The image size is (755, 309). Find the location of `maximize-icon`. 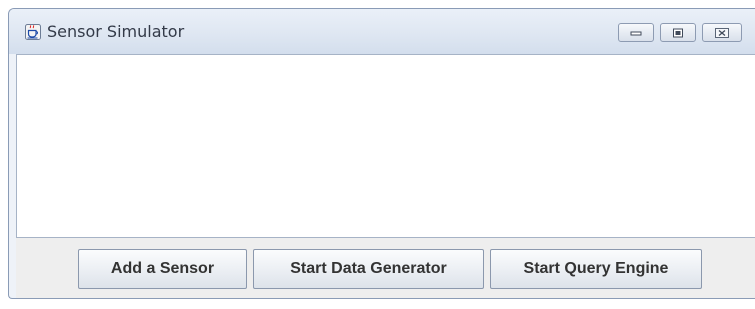

maximize-icon is located at coordinates (678, 32).